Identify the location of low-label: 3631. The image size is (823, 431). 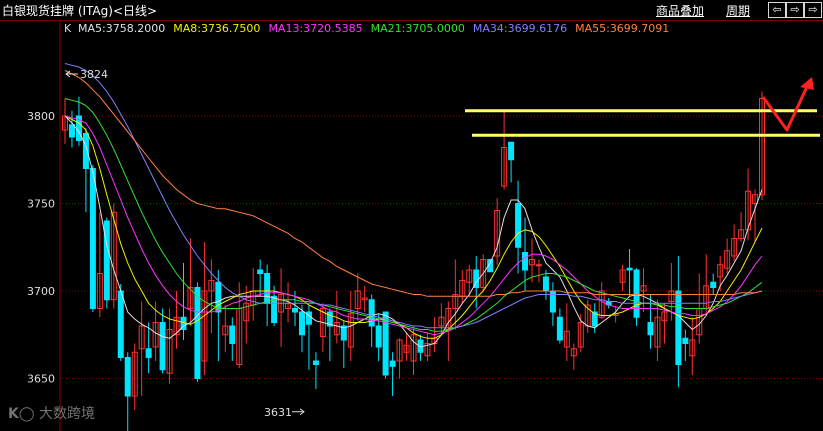
(278, 412).